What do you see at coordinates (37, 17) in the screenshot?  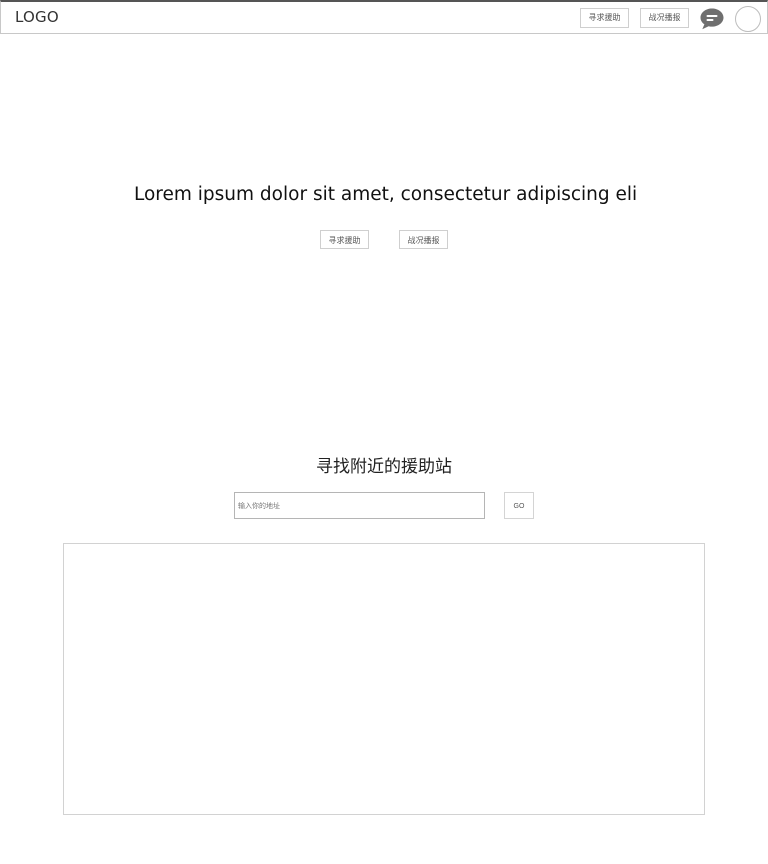 I see `logo: LOGO` at bounding box center [37, 17].